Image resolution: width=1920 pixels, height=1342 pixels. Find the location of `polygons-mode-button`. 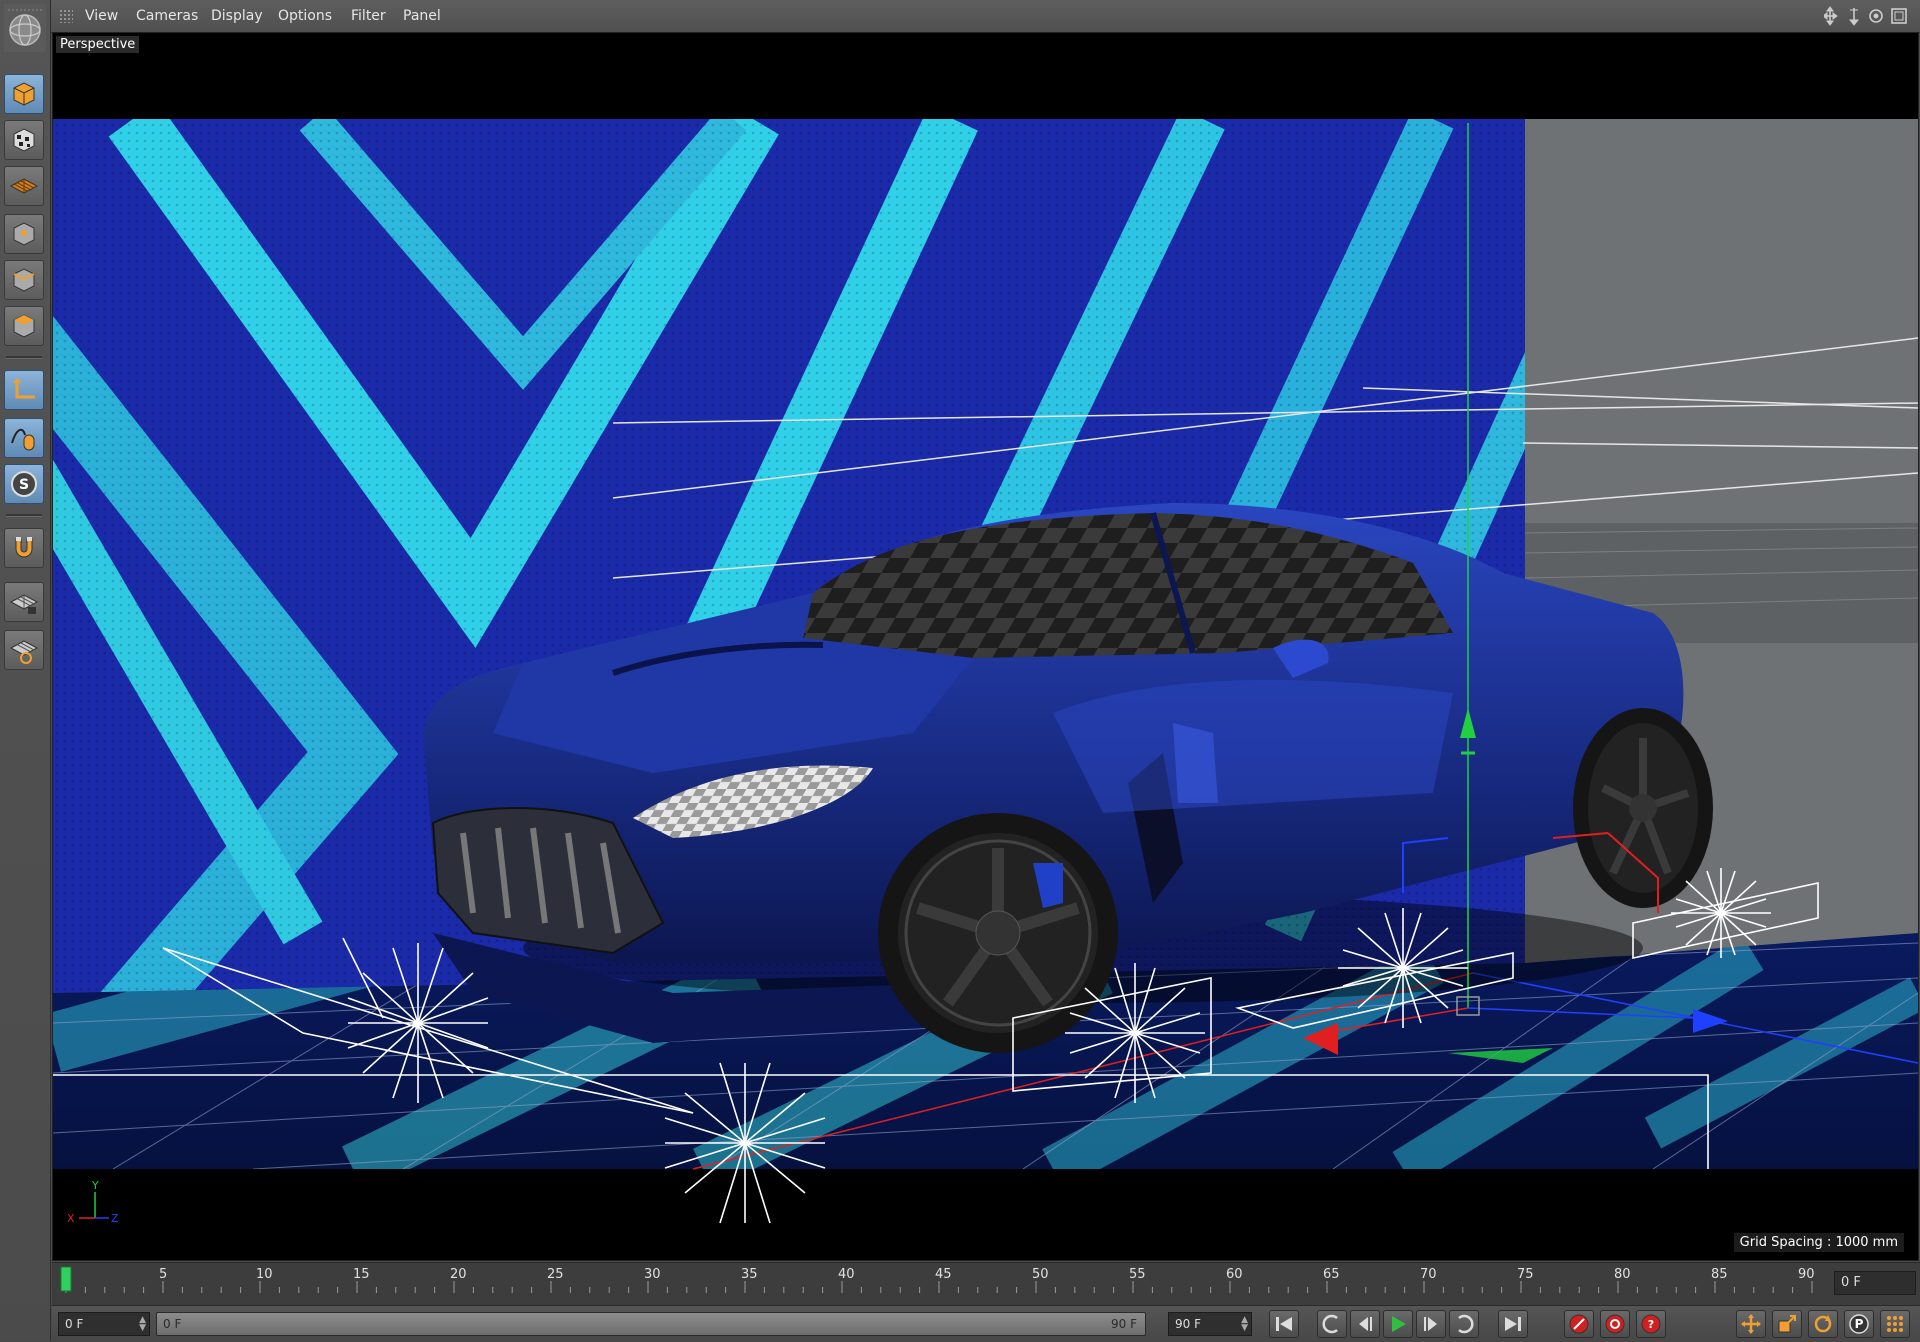

polygons-mode-button is located at coordinates (24, 326).